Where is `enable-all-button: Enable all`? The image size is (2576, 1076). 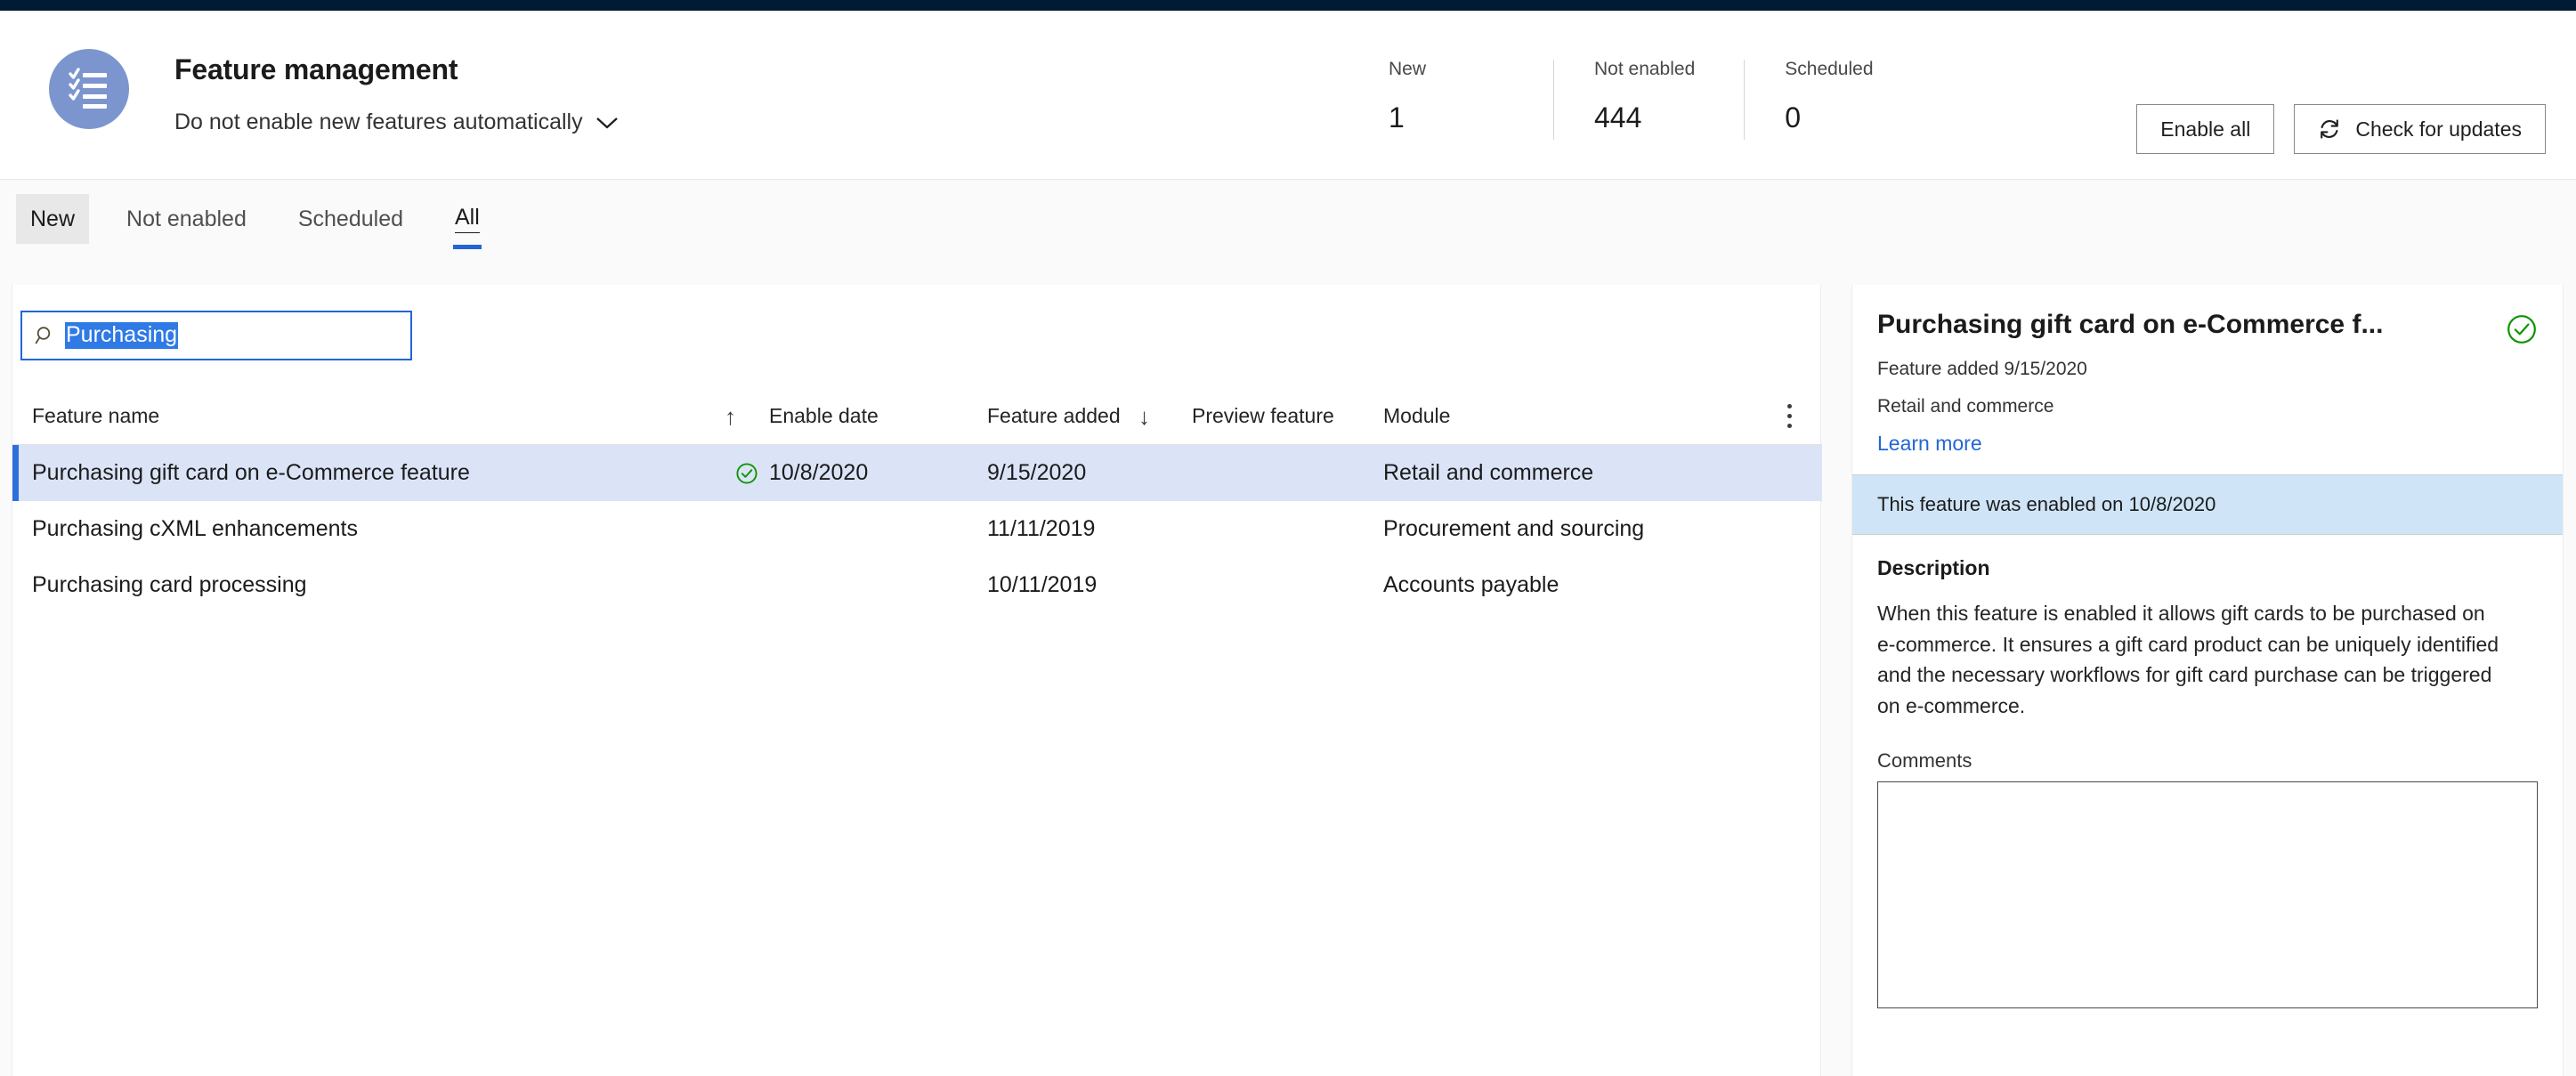
enable-all-button: Enable all is located at coordinates (2205, 129).